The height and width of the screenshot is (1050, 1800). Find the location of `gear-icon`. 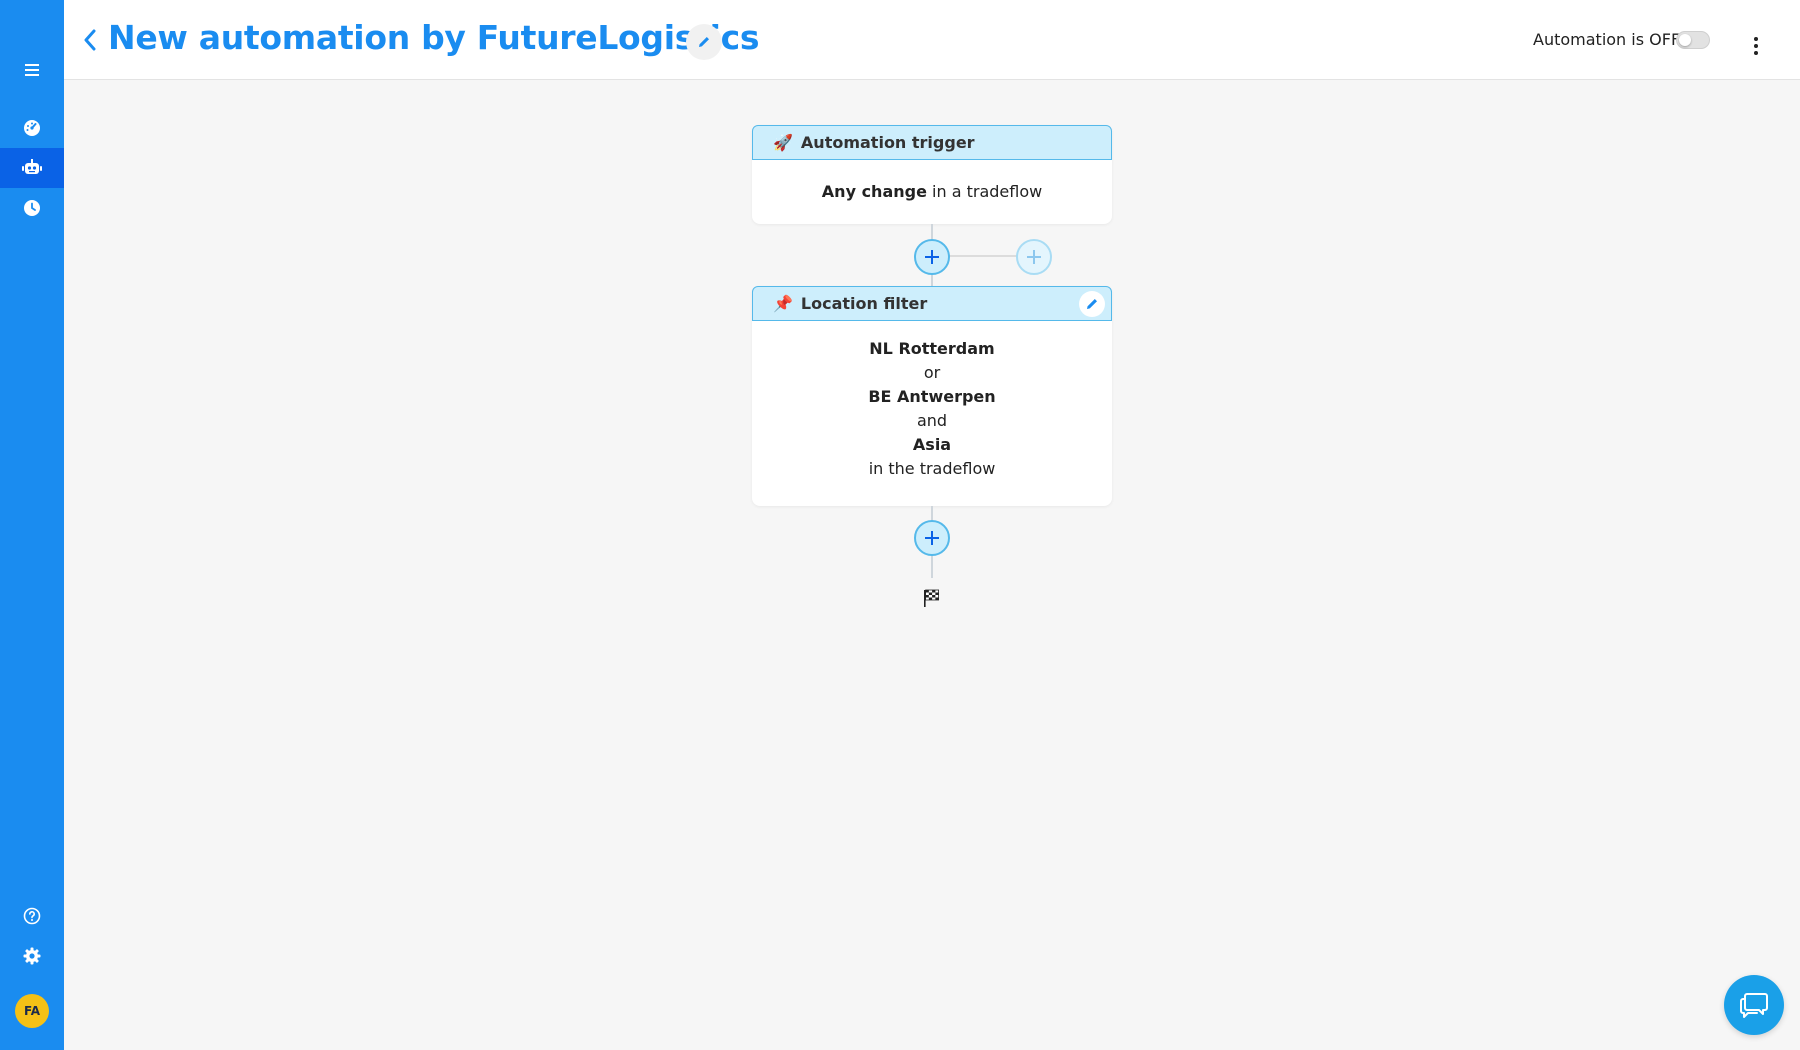

gear-icon is located at coordinates (32, 956).